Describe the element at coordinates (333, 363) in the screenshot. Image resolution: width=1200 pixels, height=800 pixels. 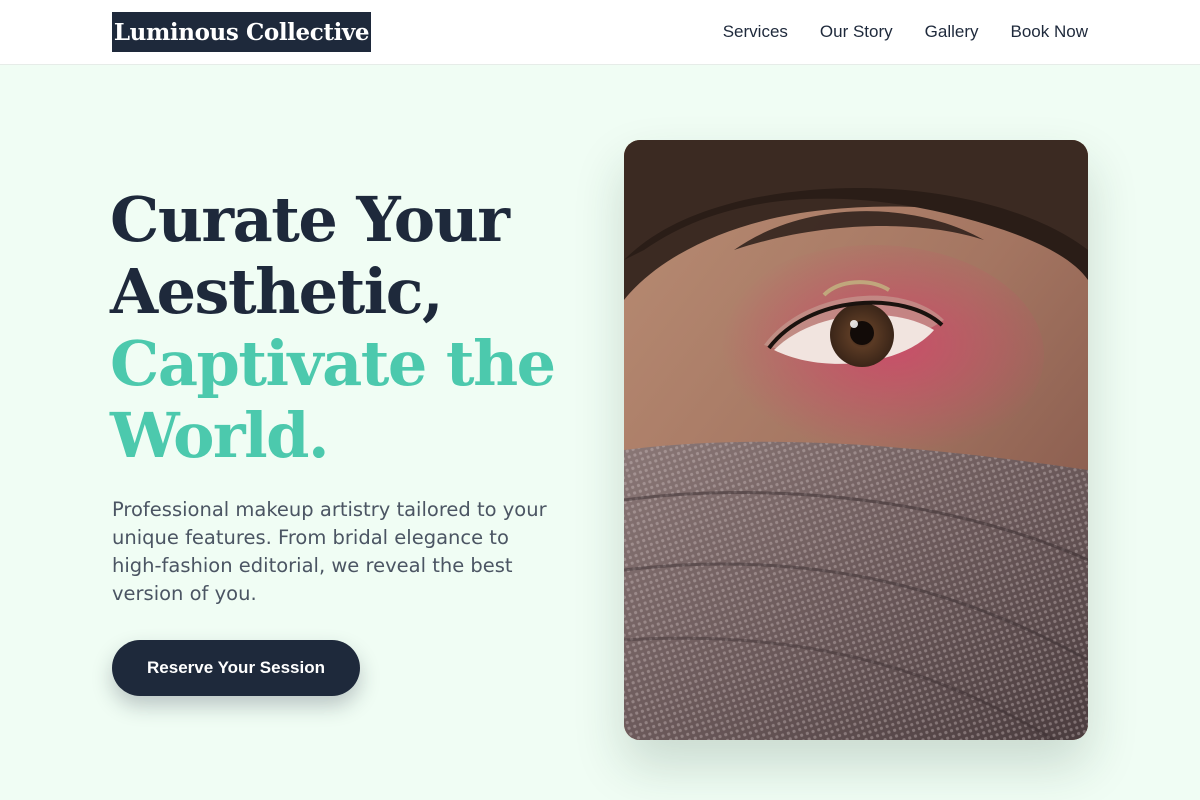
I see `hero-title-accent-line: Captivate the` at that location.